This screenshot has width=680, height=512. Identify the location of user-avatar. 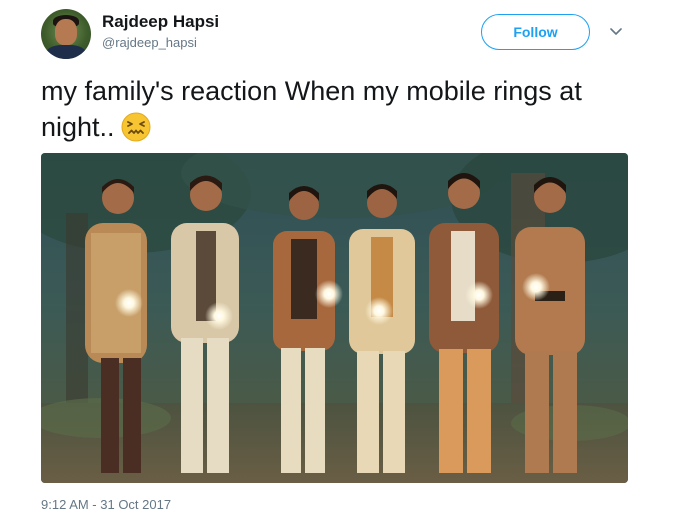
(66, 34).